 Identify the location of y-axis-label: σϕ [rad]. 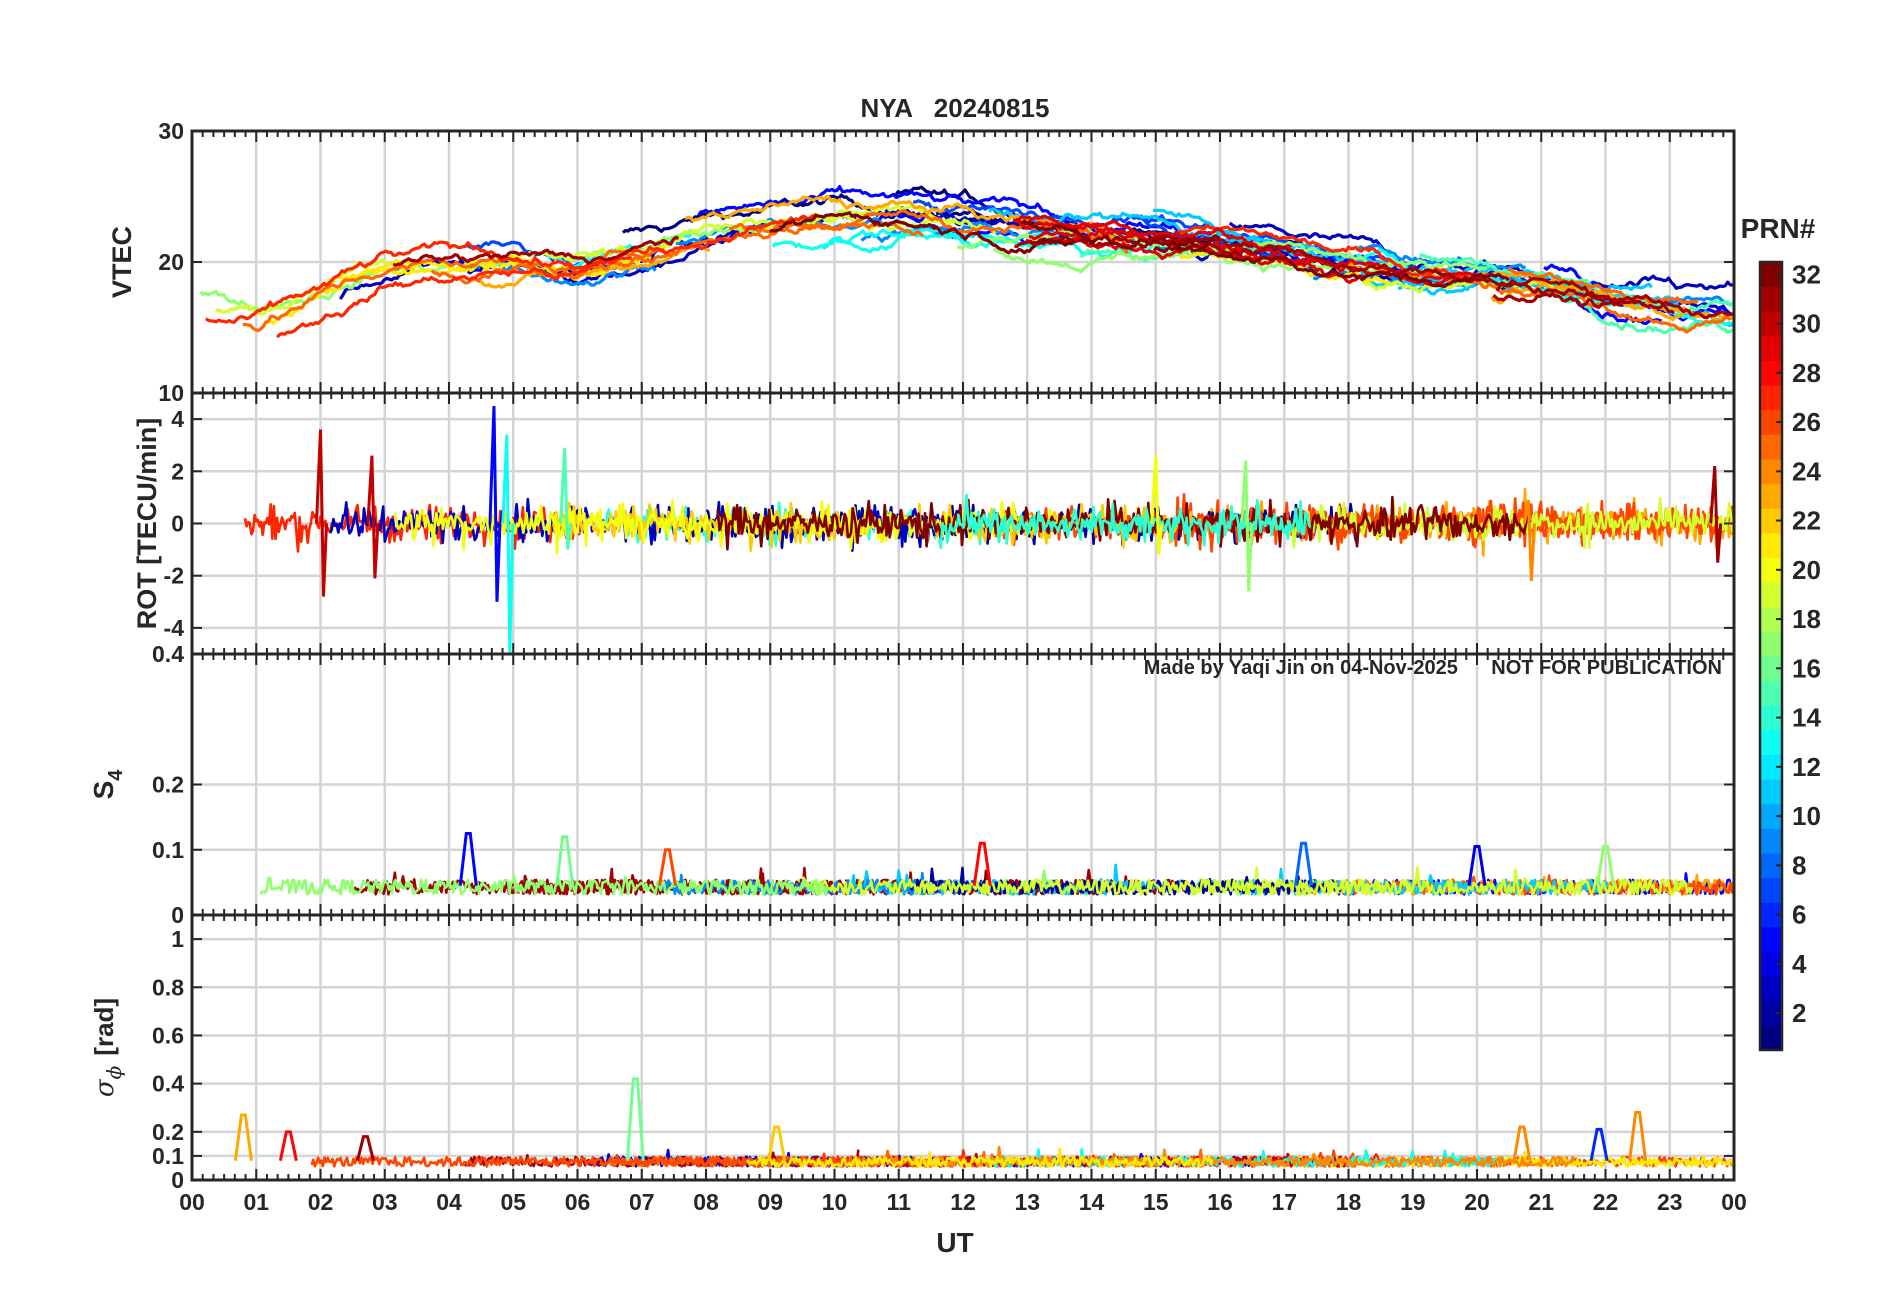
(107, 1047).